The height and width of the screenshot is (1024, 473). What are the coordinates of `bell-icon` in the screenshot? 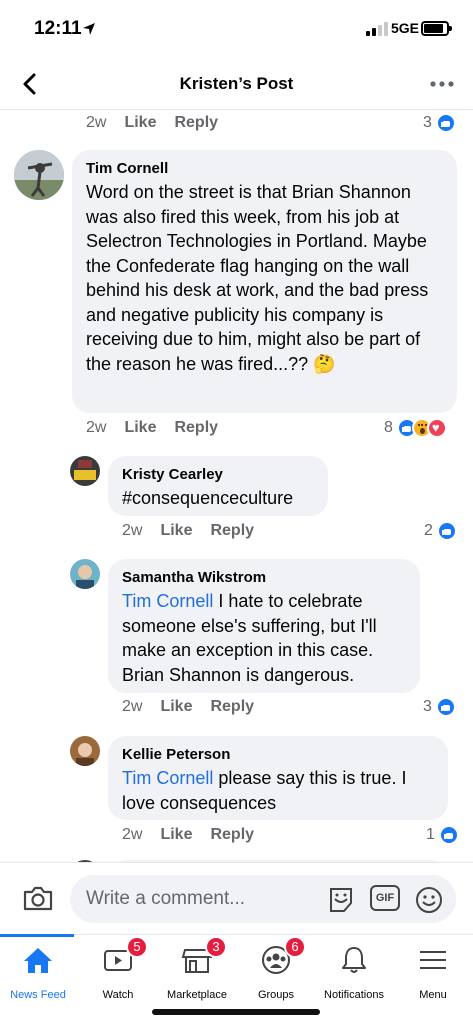 It's located at (354, 960).